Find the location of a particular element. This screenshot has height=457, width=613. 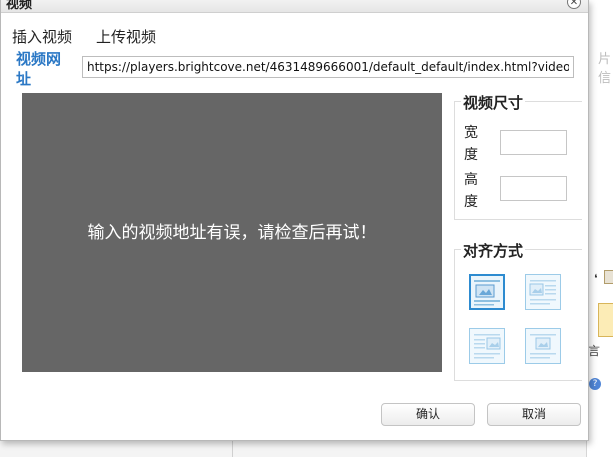

background-image-icon is located at coordinates (608, 277).